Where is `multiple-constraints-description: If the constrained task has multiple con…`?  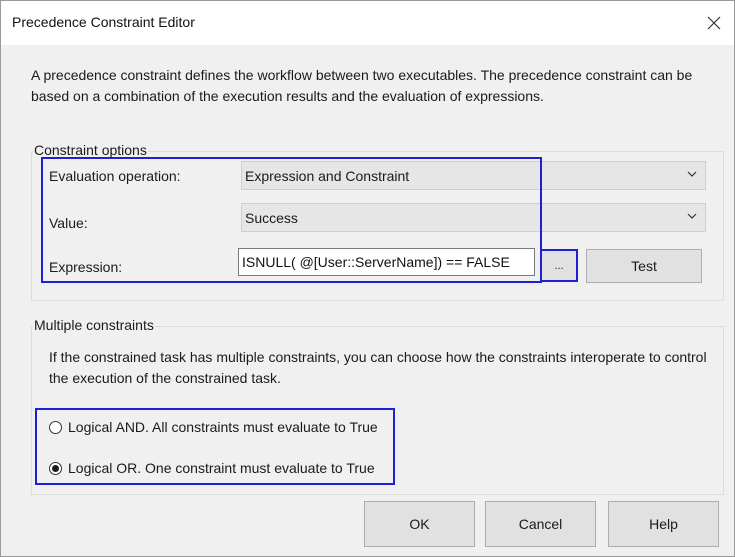
multiple-constraints-description: If the constrained task has multiple con… is located at coordinates (378, 367).